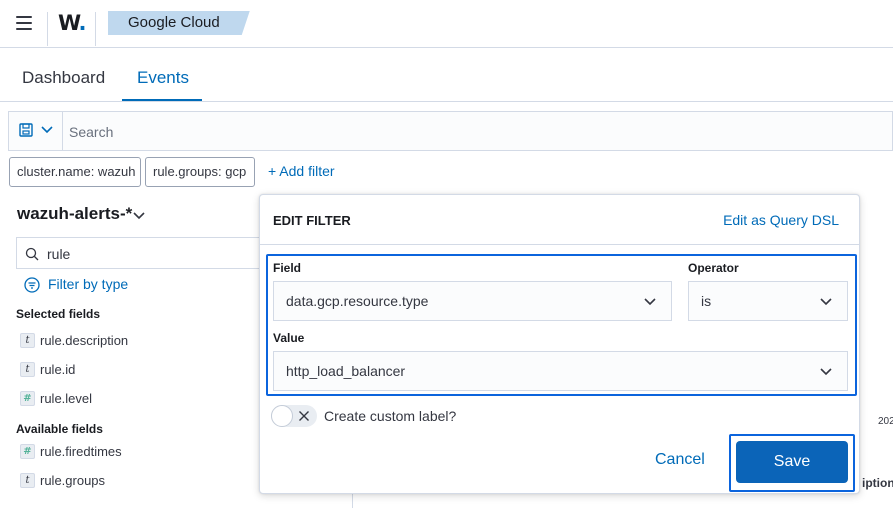 This screenshot has width=893, height=508. Describe the element at coordinates (66, 398) in the screenshot. I see `field-name: rule.level` at that location.